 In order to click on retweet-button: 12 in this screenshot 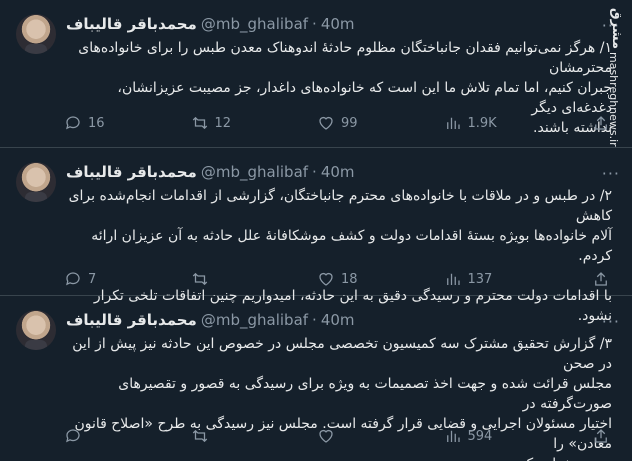, I will do `click(236, 123)`.